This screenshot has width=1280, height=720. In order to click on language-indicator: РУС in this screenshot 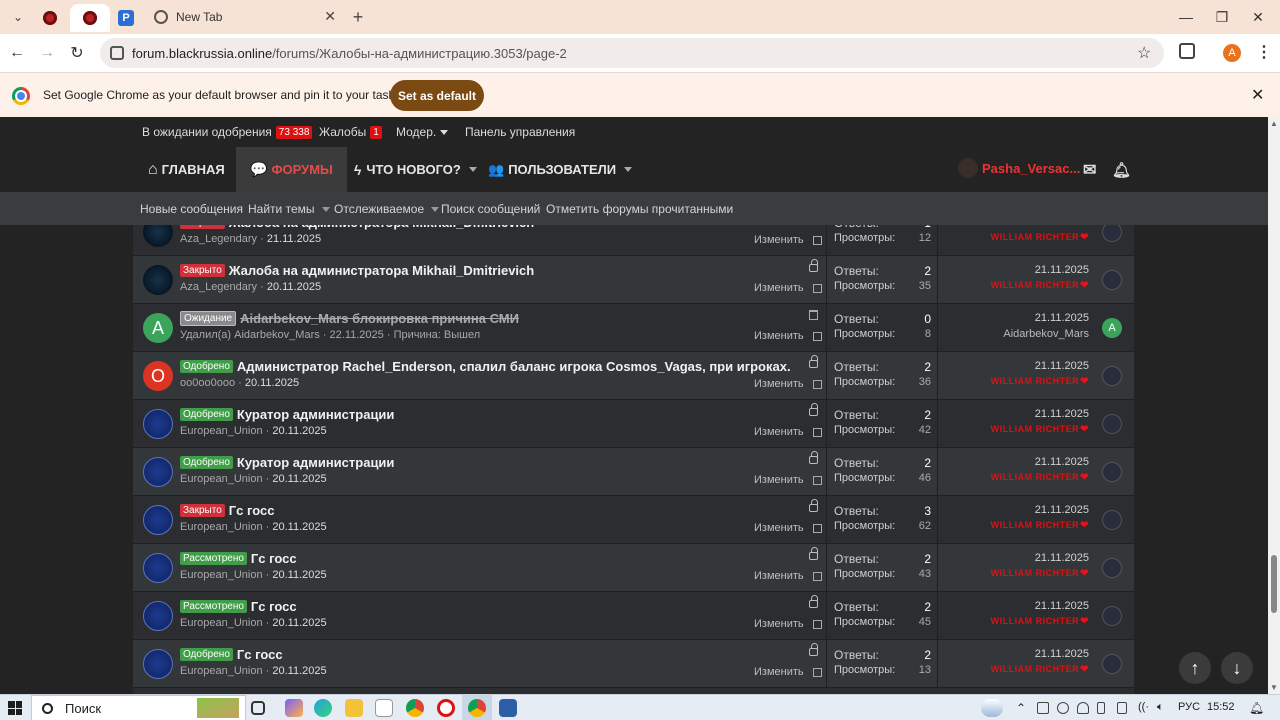, I will do `click(1189, 707)`.